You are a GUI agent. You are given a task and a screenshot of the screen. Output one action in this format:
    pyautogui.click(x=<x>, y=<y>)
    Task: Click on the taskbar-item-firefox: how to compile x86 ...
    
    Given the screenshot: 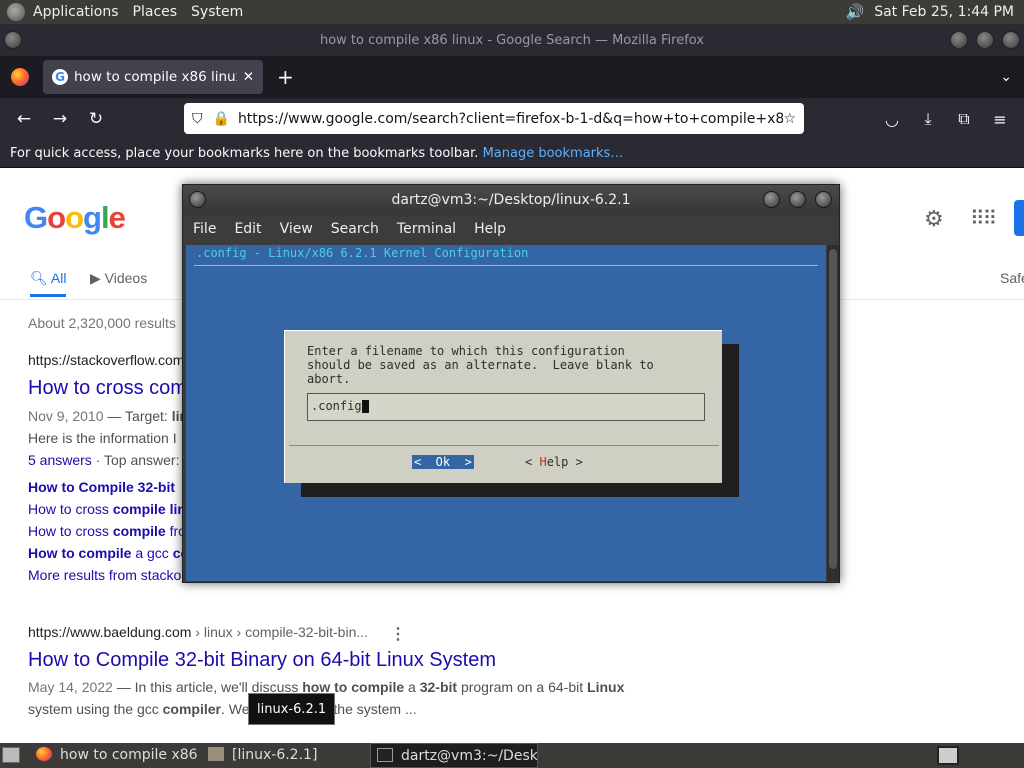 What is the action you would take?
    pyautogui.click(x=116, y=755)
    